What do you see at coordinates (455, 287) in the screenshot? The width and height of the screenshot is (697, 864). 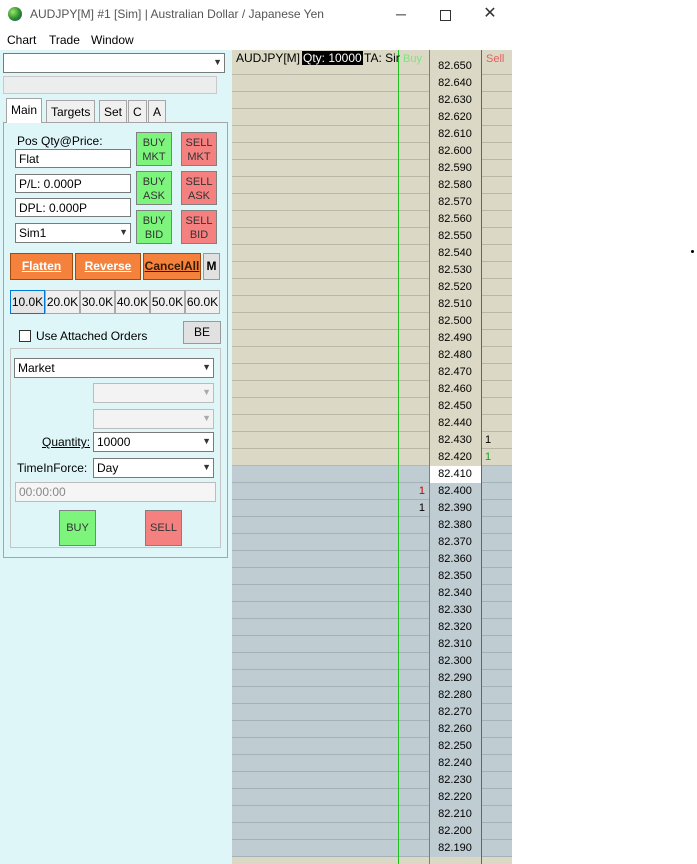 I see `price-cell: 82.520` at bounding box center [455, 287].